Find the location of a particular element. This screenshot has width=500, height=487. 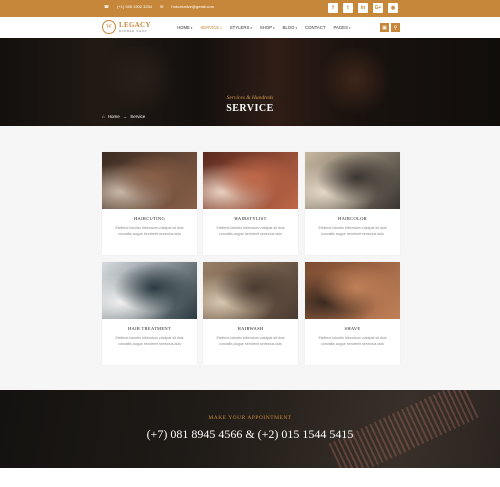

hero-subtitle: Services & Hundreds is located at coordinates (250, 98).